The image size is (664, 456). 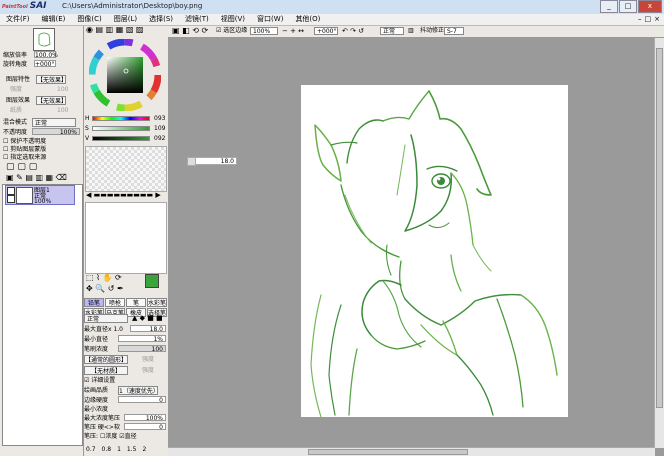 I want to click on vertical-scroll-thumb, so click(x=659, y=228).